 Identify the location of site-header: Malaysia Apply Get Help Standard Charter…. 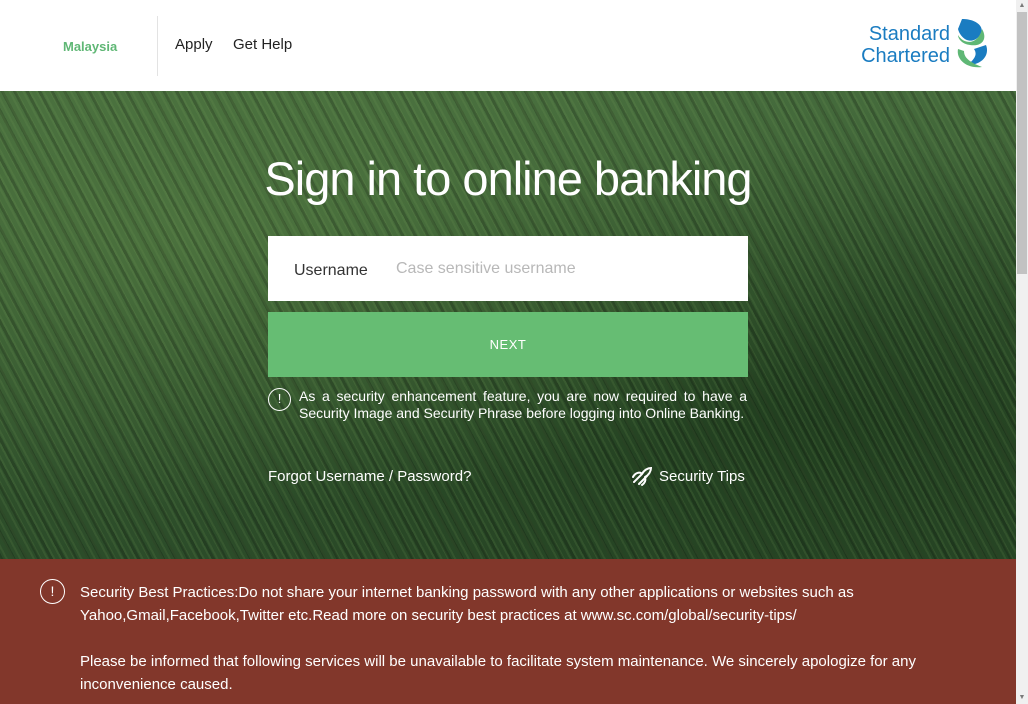
(508, 45).